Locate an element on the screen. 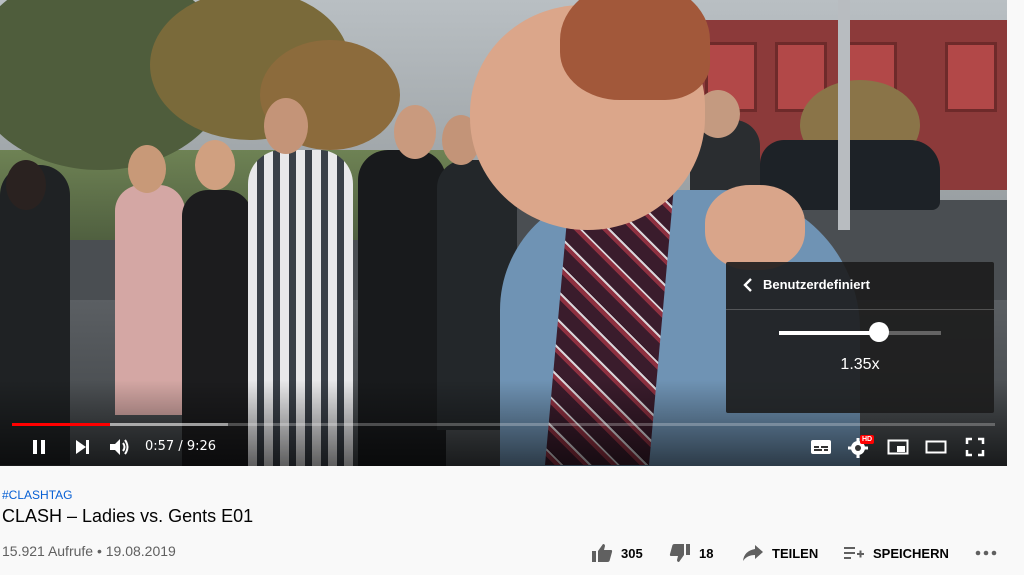  slider-fill is located at coordinates (829, 333).